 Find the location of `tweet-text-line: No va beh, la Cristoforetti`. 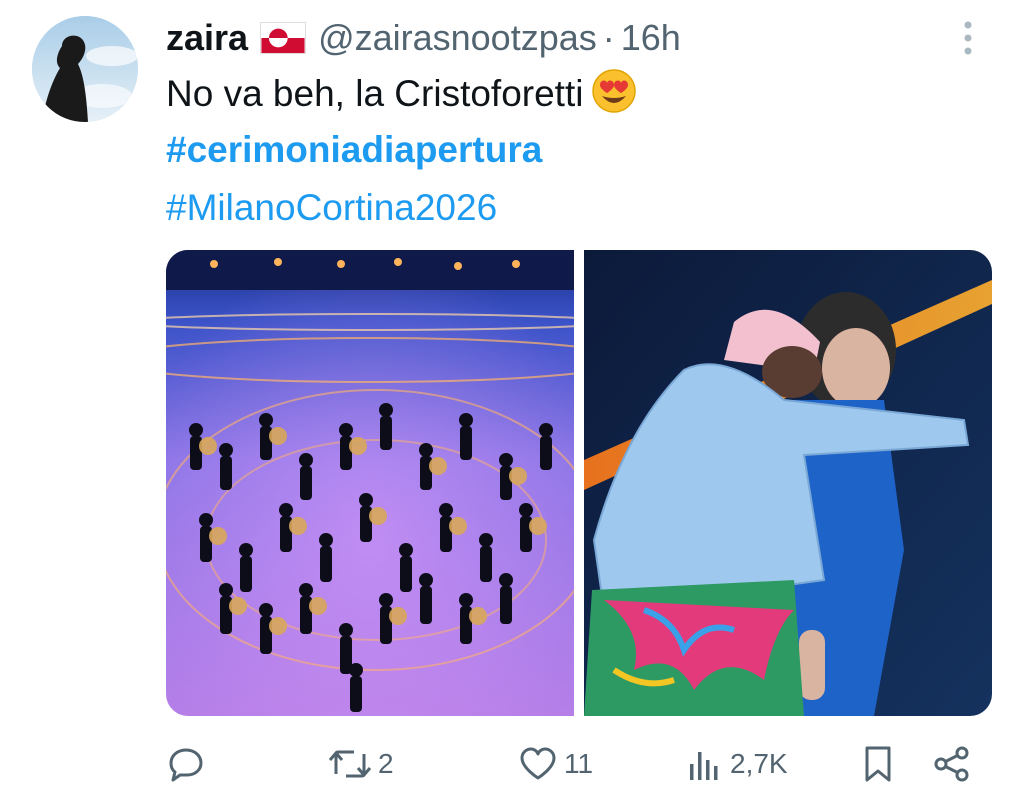

tweet-text-line: No va beh, la Cristoforetti is located at coordinates (401, 94).